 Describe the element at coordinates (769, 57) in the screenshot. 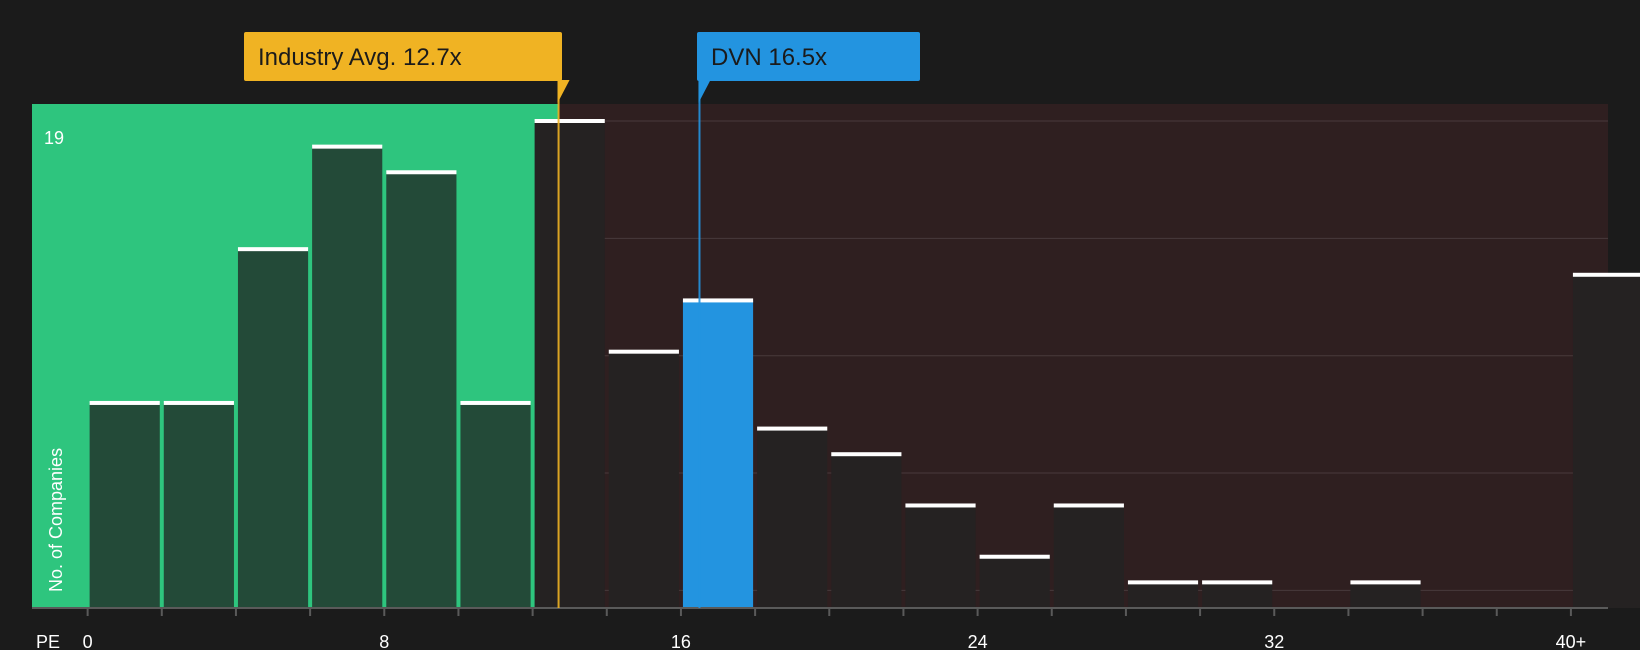

I see `company-pe-callout-label: DVN 16.5x` at that location.